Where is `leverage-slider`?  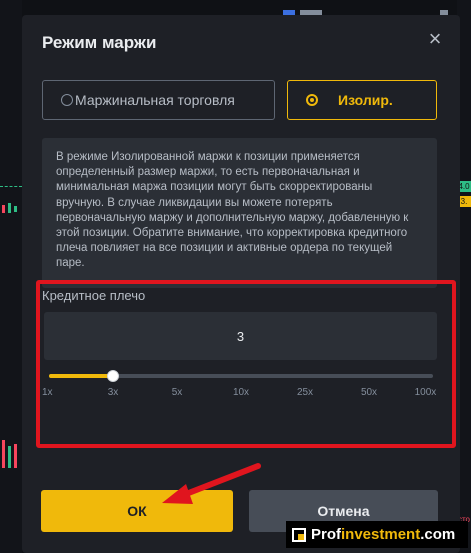
leverage-slider is located at coordinates (241, 376).